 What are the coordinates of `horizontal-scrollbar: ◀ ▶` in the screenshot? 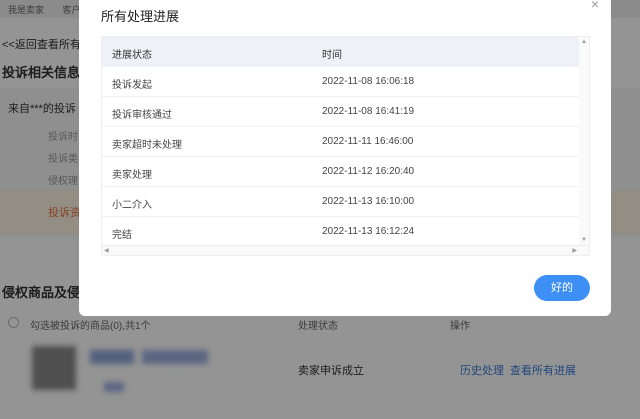 It's located at (345, 250).